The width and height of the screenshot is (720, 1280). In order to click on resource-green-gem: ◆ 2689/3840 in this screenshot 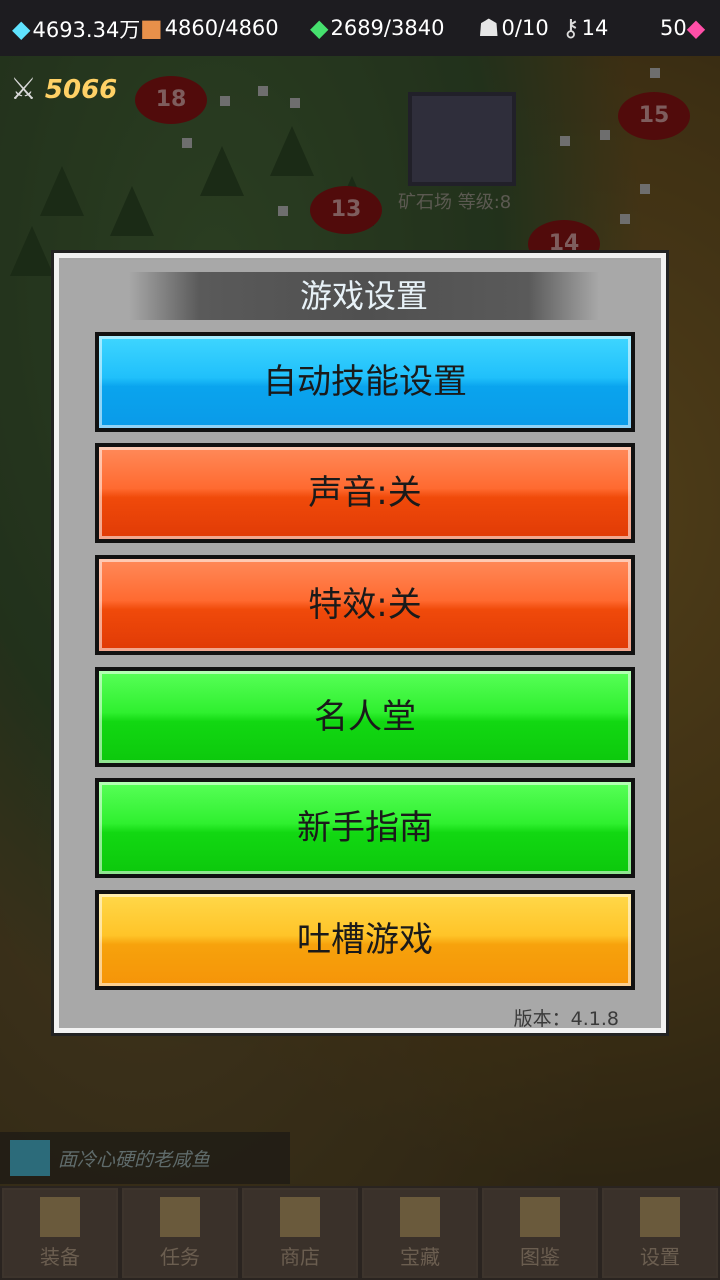, I will do `click(377, 28)`.